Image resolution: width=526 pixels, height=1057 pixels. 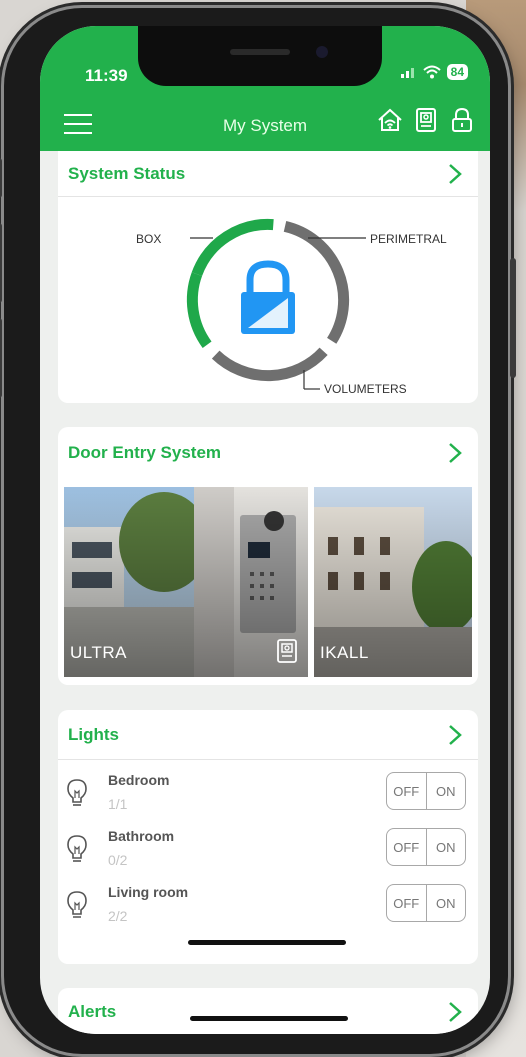 What do you see at coordinates (462, 120) in the screenshot?
I see `padlock-icon` at bounding box center [462, 120].